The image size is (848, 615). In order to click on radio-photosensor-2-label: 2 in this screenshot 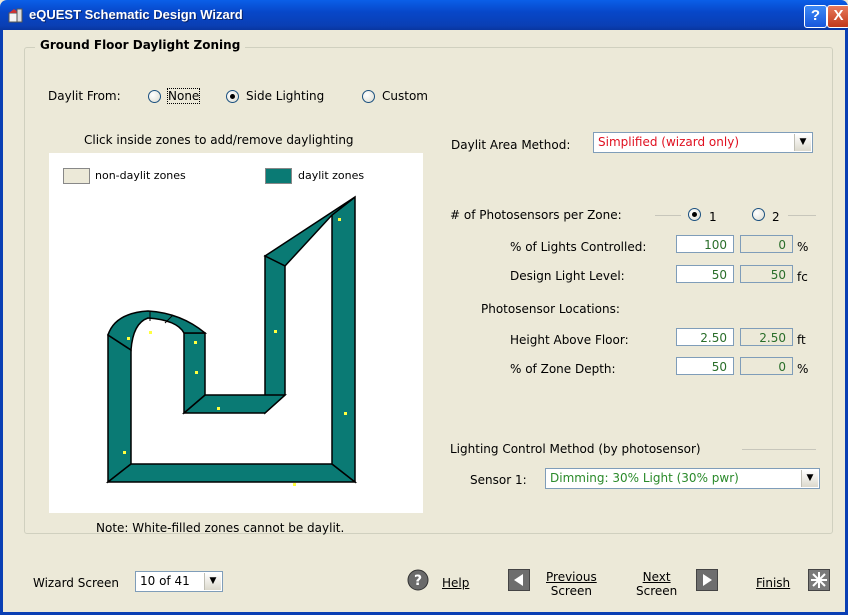, I will do `click(776, 217)`.